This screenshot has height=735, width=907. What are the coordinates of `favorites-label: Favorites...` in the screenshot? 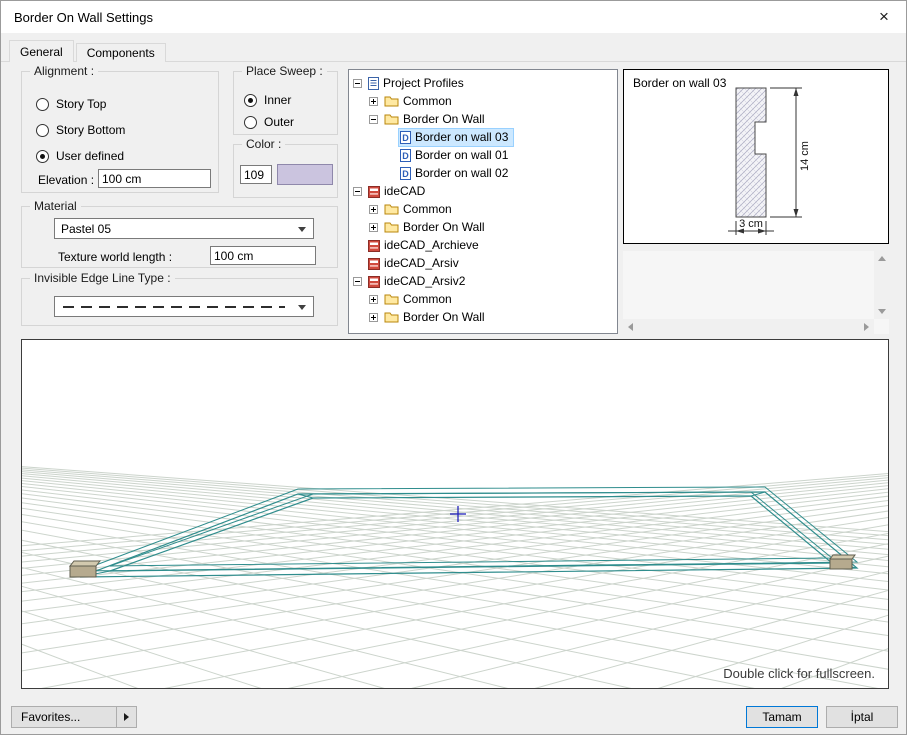 It's located at (51, 717).